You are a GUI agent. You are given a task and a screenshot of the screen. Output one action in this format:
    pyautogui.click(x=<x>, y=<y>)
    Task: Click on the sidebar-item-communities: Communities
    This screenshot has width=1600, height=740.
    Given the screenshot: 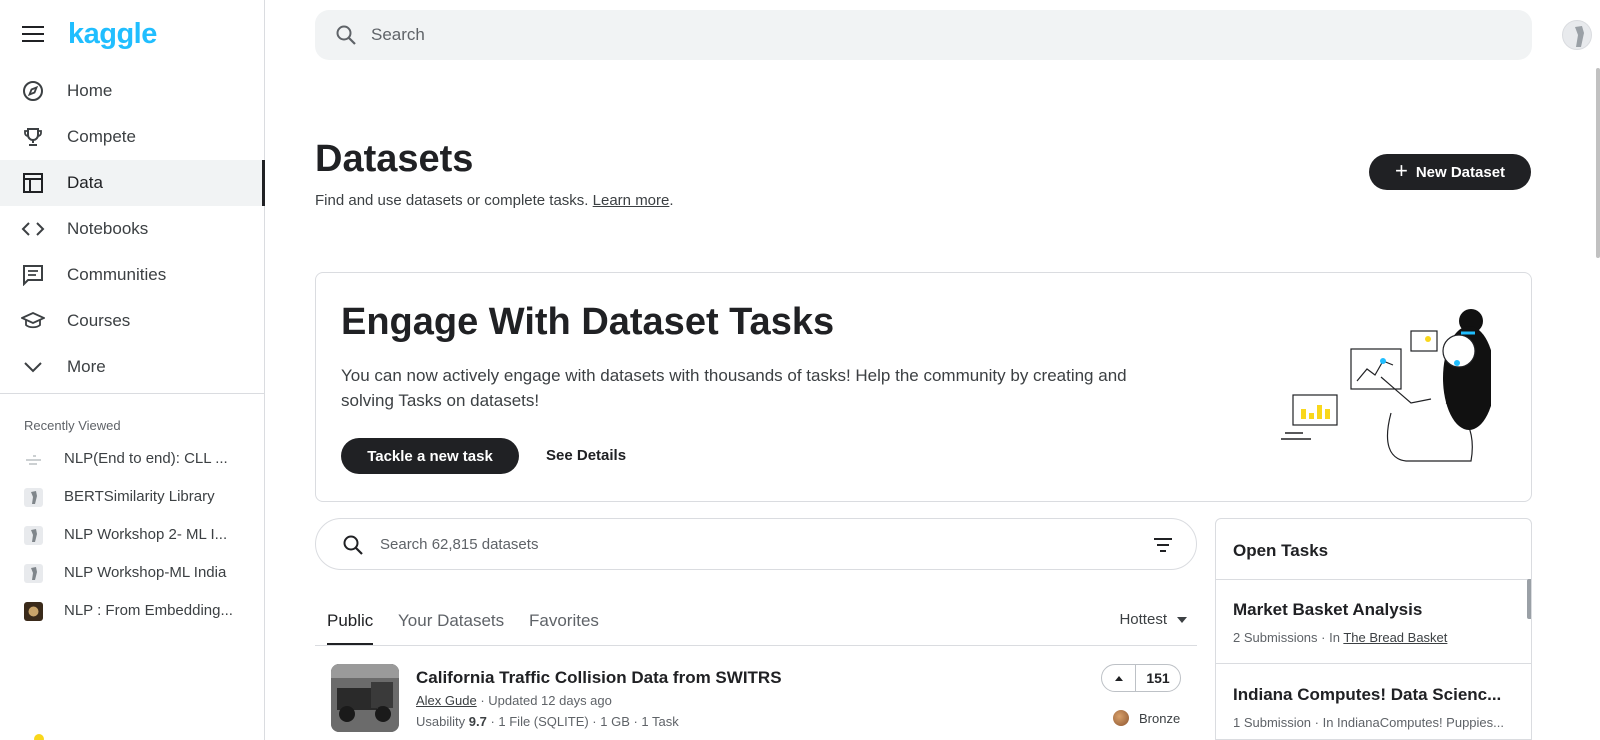 What is the action you would take?
    pyautogui.click(x=132, y=275)
    